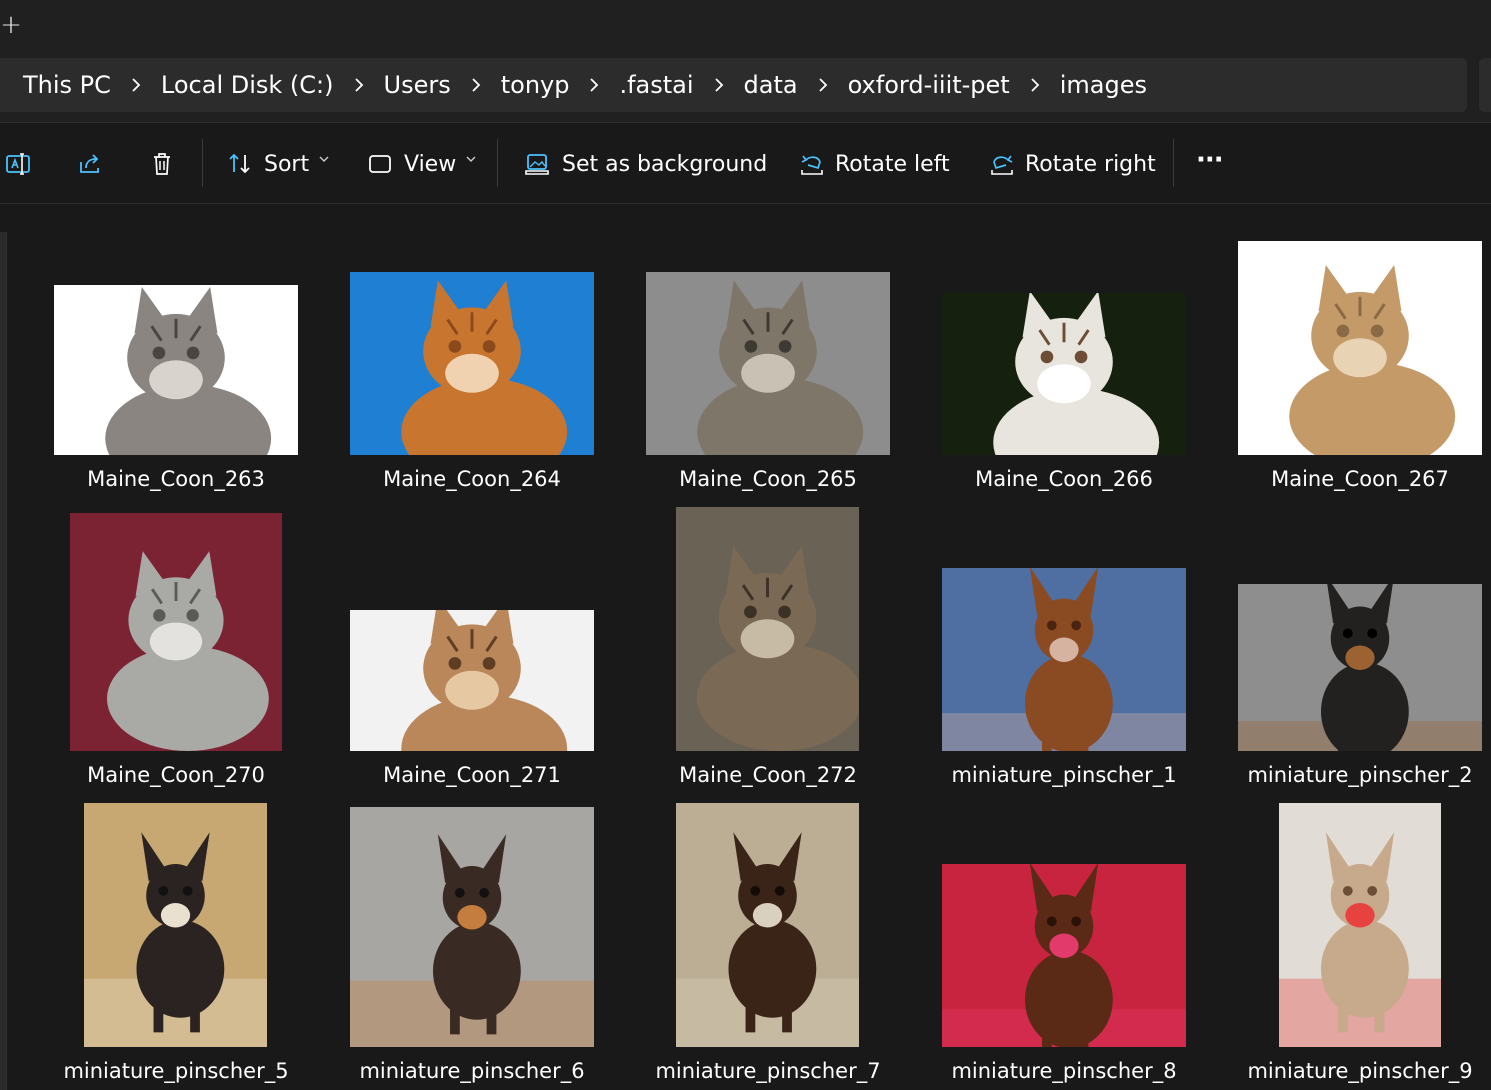 The image size is (1491, 1090). I want to click on file-name: Maine_Coon_266, so click(1064, 479).